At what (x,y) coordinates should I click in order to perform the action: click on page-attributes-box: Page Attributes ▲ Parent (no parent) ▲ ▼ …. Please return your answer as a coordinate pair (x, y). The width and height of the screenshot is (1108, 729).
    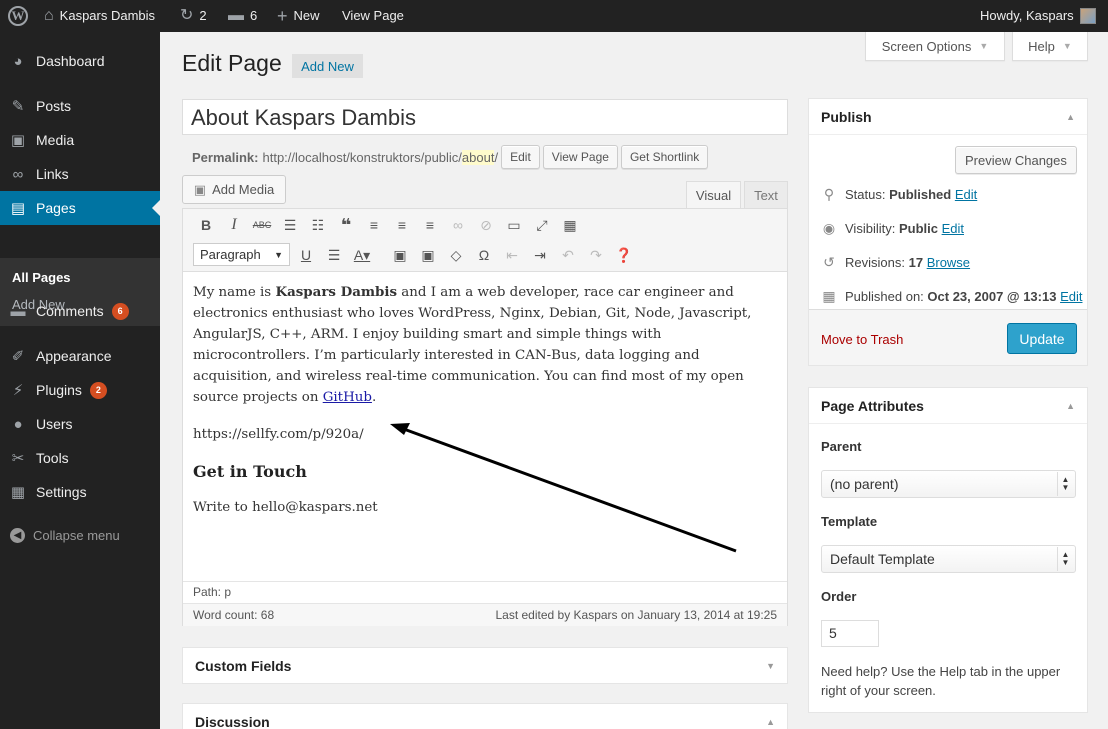
    Looking at the image, I should click on (948, 550).